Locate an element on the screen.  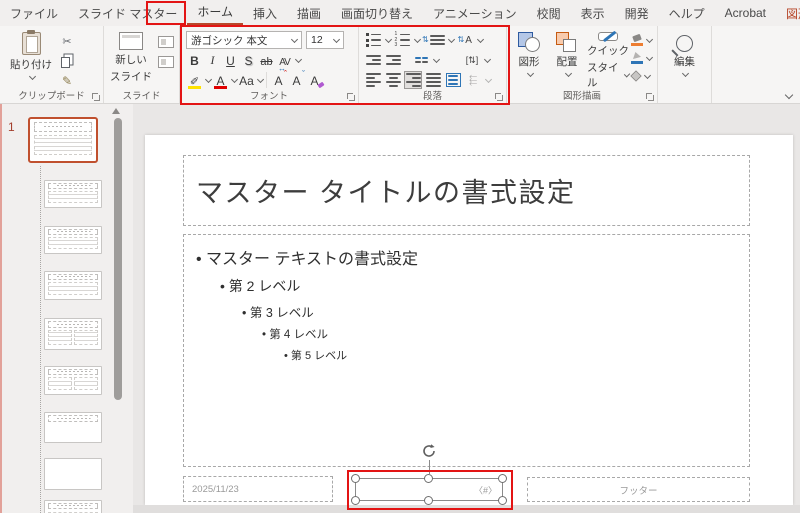
align-text-button: [⇅] is located at coordinates (472, 60).